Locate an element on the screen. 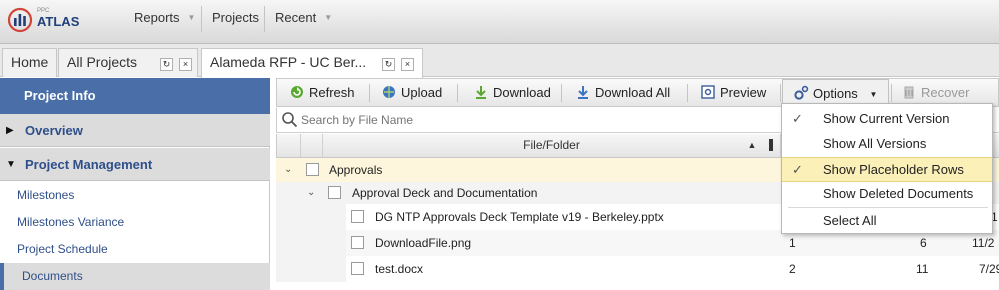 This screenshot has height=290, width=999. nav-recent-label: Recent is located at coordinates (296, 17).